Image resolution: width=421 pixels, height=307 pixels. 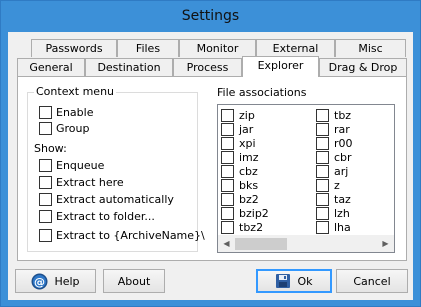 What do you see at coordinates (249, 199) in the screenshot?
I see `assoc-label: bz2` at bounding box center [249, 199].